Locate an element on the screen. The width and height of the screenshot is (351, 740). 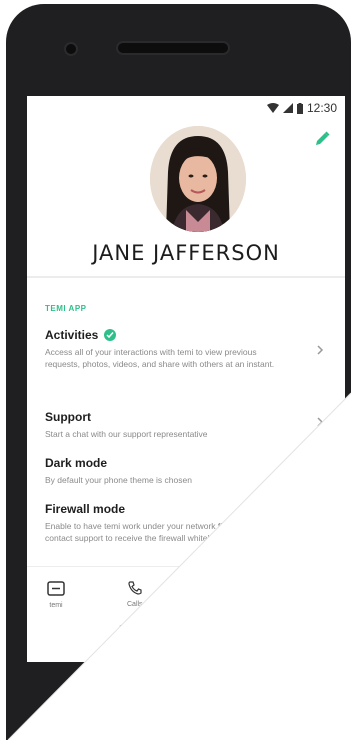
dark-mode-description: By default your phone theme is chosen is located at coordinates (118, 480).